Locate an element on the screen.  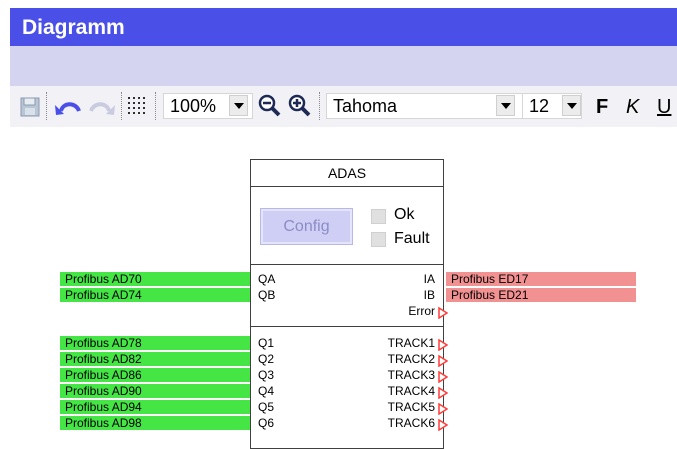
input-signal: Profibus AD82 is located at coordinates (155, 359).